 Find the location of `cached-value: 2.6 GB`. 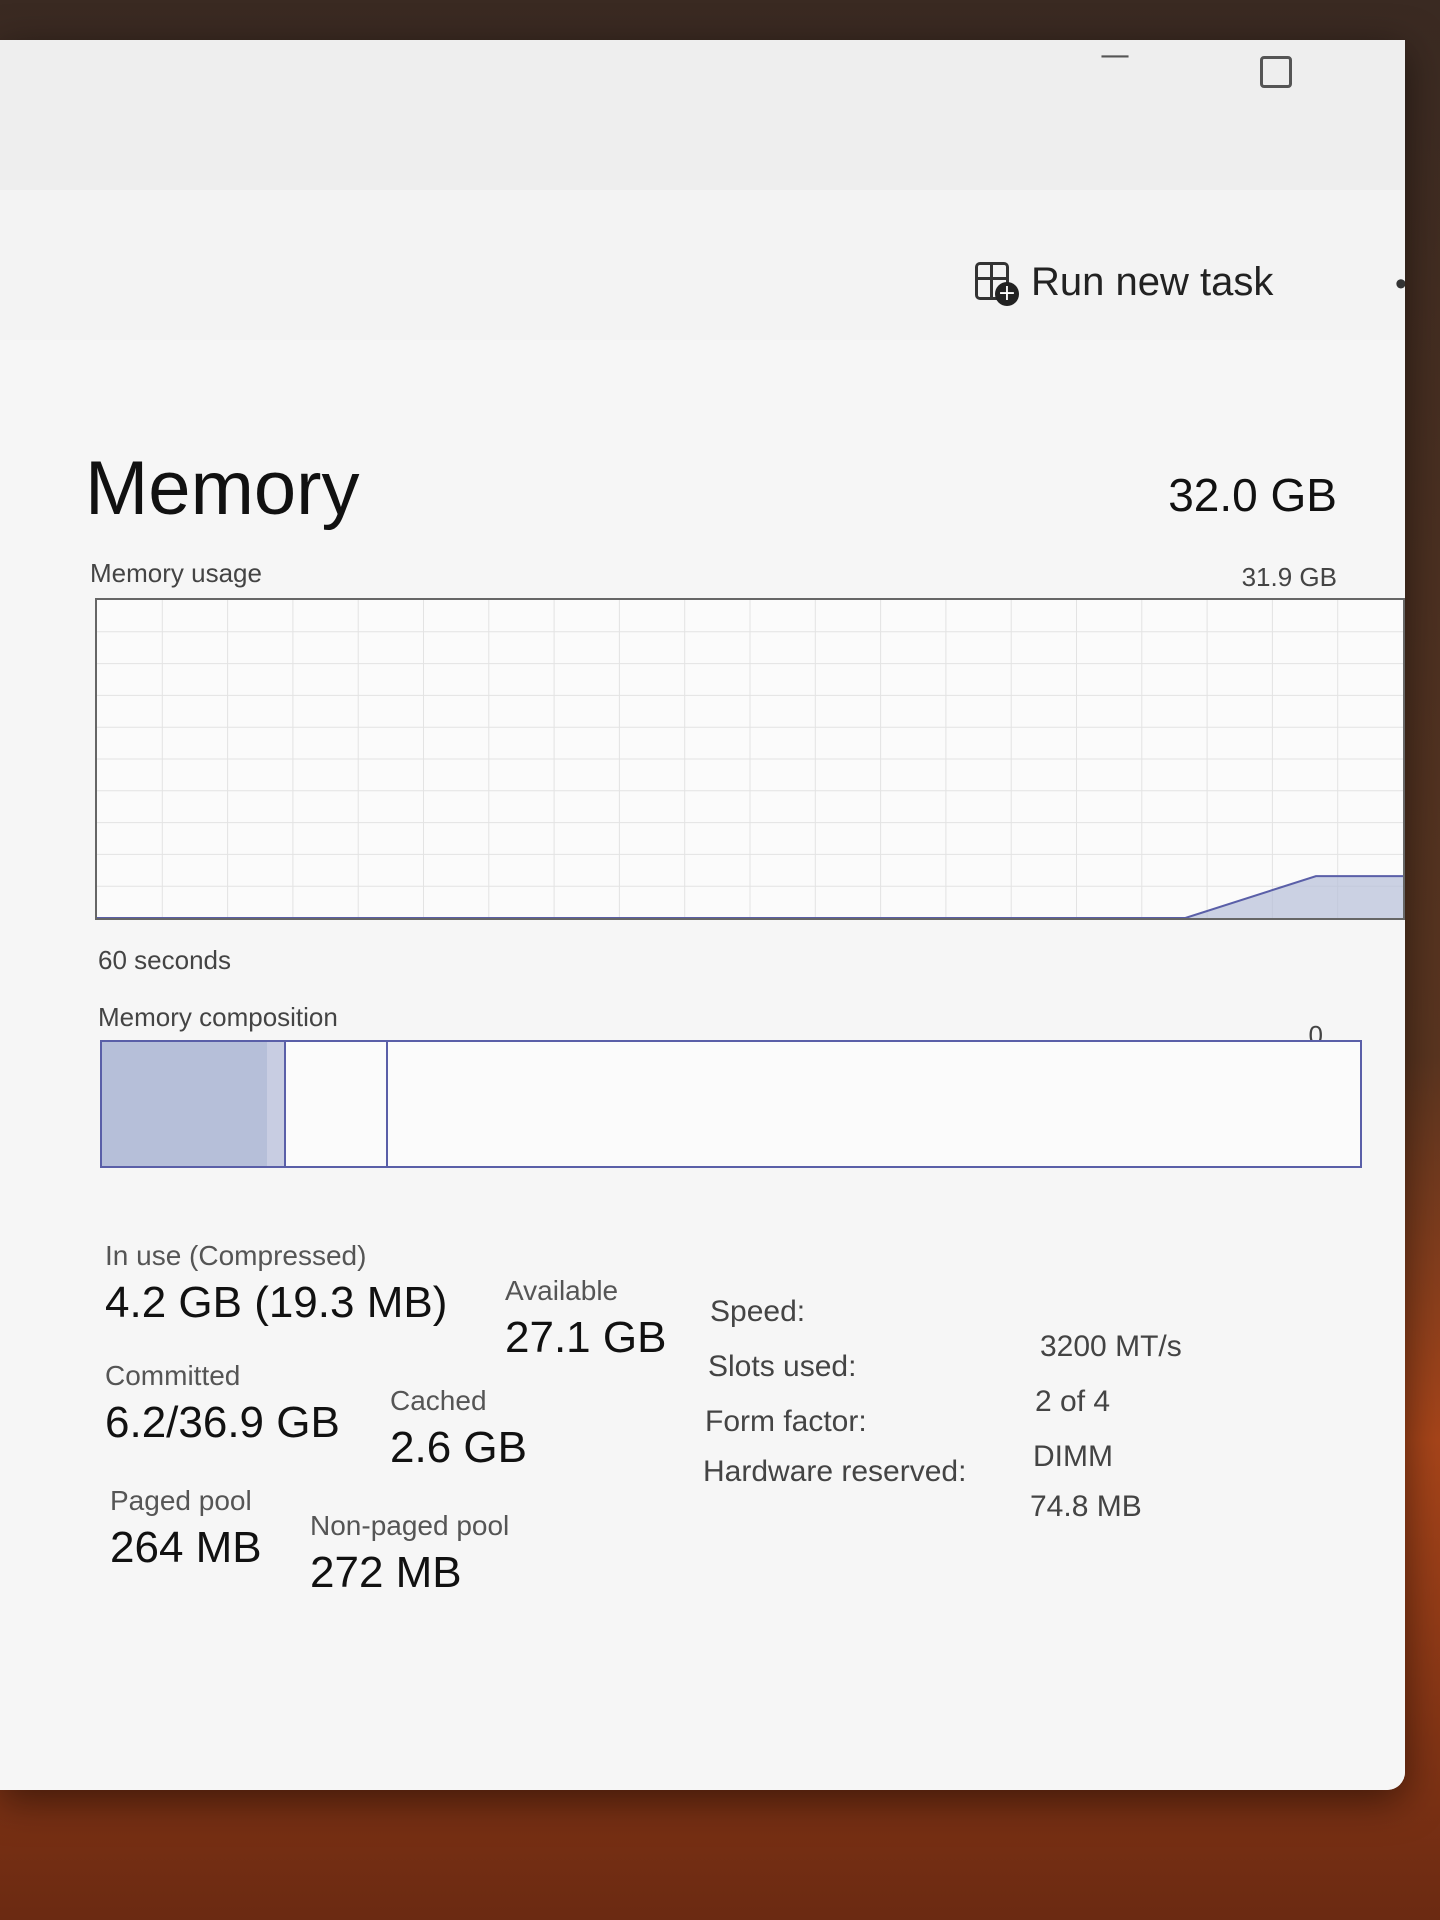

cached-value: 2.6 GB is located at coordinates (458, 1447).